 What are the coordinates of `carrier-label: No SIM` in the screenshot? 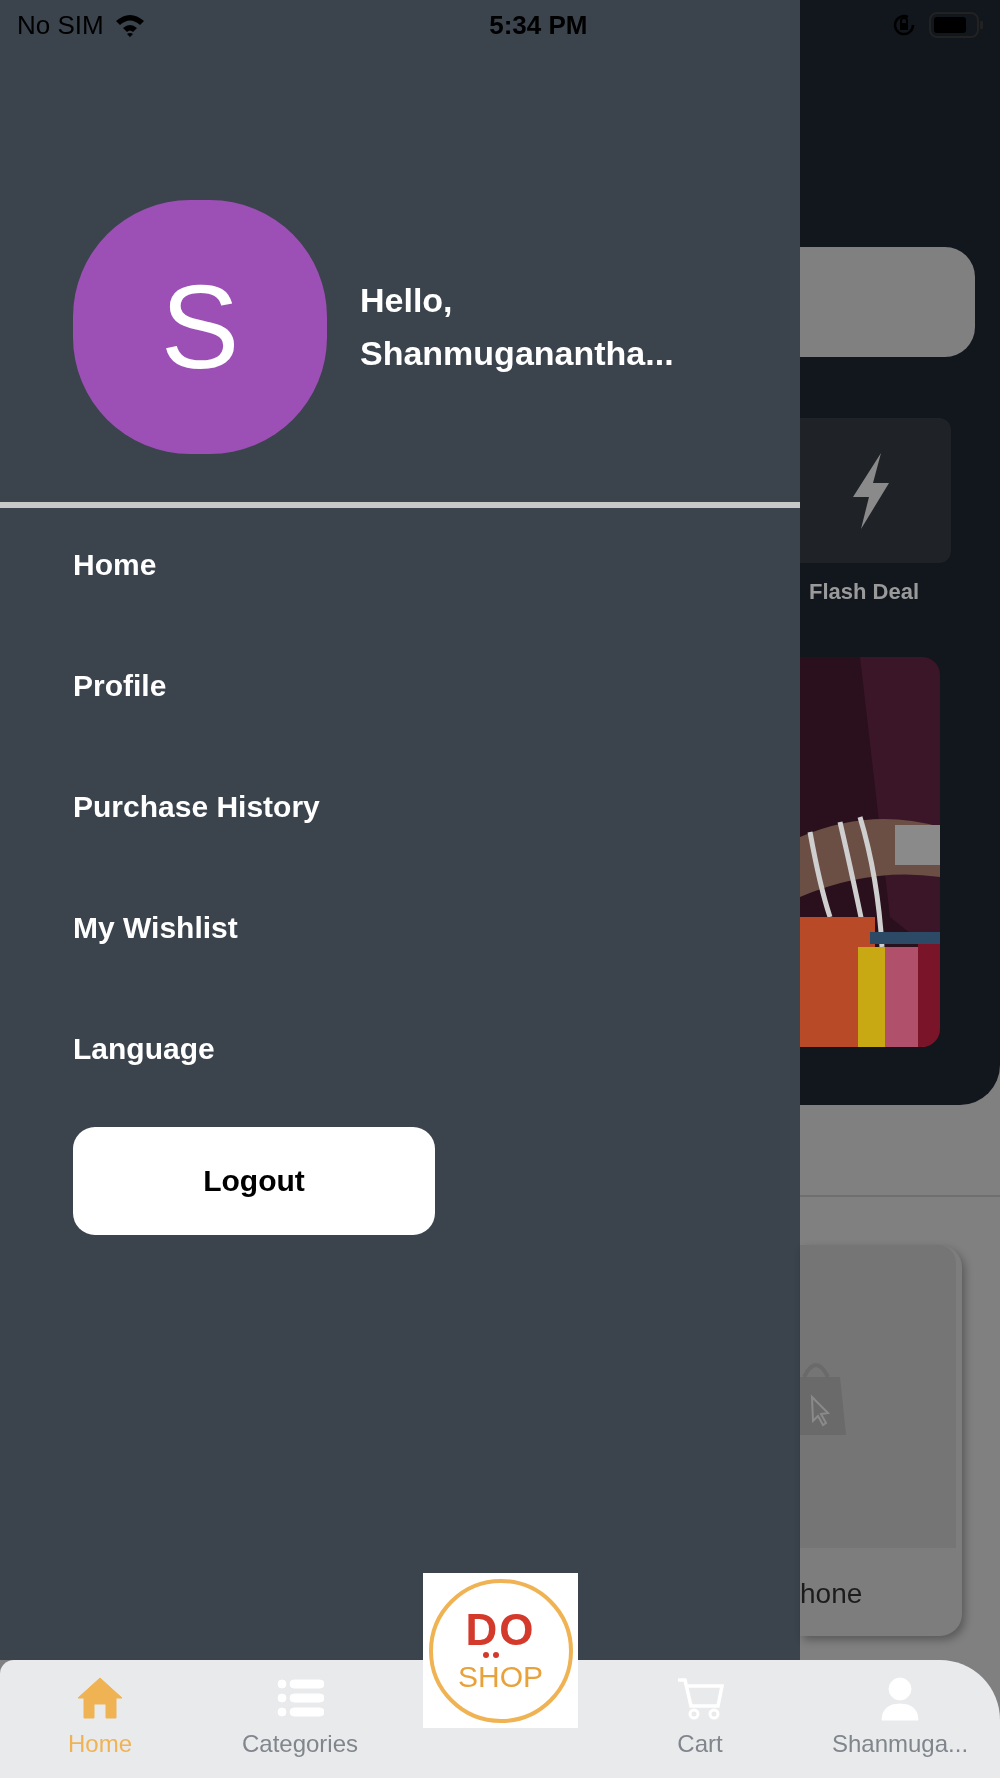 It's located at (60, 25).